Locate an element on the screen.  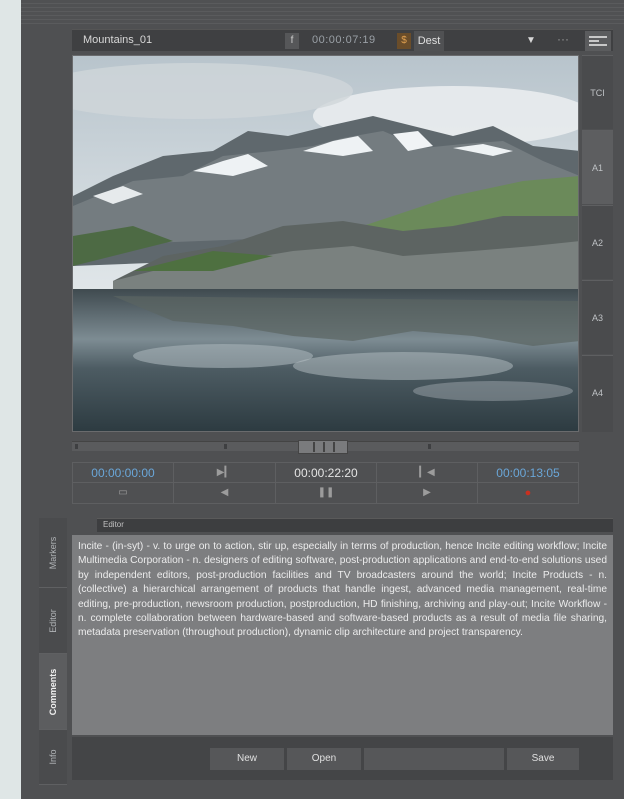
record-icon: ● is located at coordinates (528, 493).